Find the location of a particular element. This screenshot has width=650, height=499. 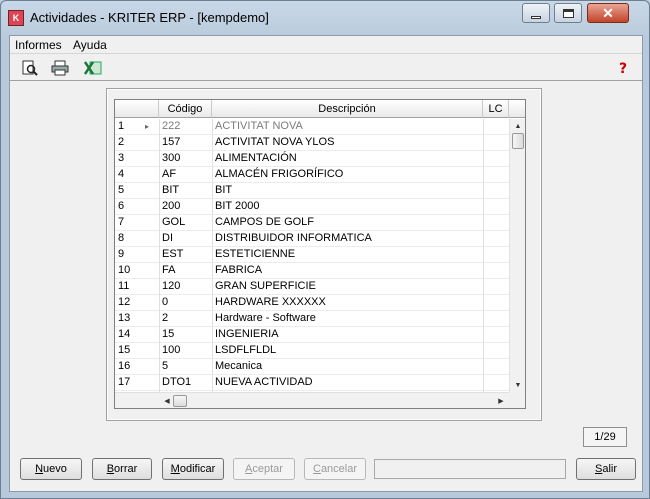

table-row: 5 BIT BIT is located at coordinates (312, 191).